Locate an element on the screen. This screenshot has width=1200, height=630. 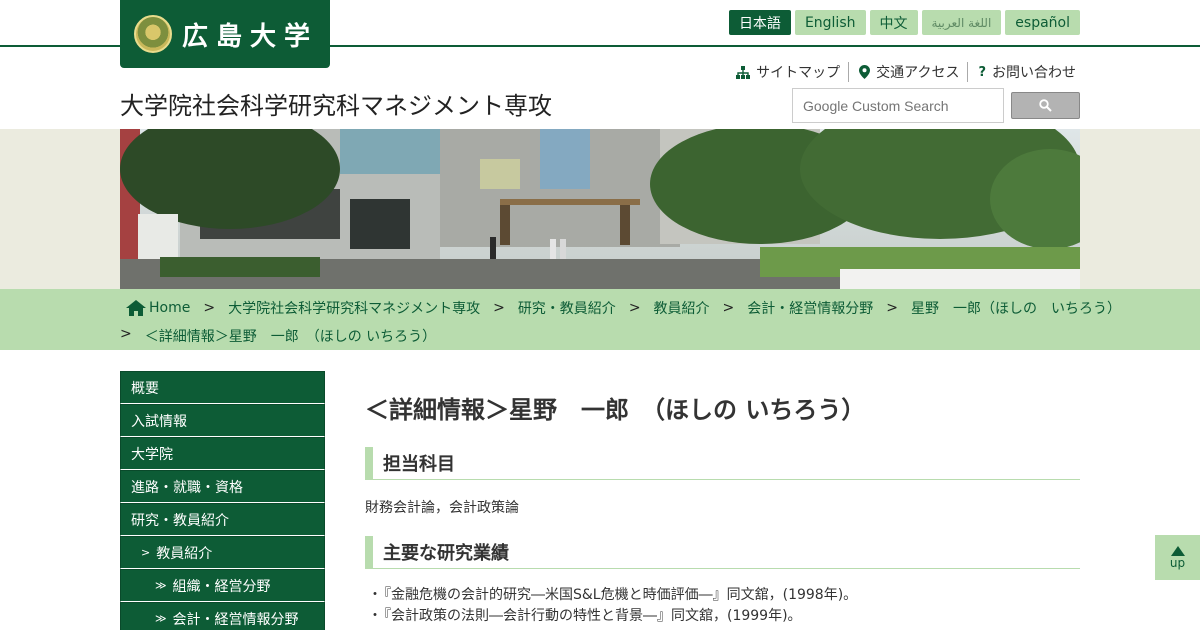
sidebar-item-graduate: 大学院 is located at coordinates (222, 453).